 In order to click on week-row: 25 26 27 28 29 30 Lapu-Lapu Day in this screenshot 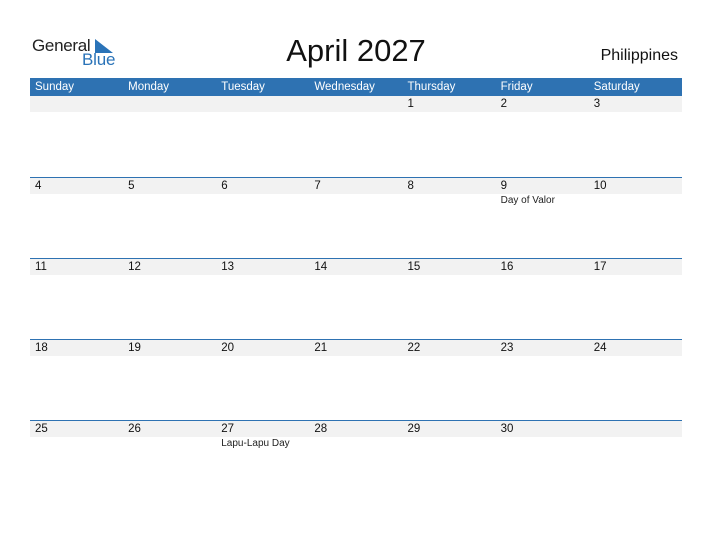, I will do `click(356, 460)`.